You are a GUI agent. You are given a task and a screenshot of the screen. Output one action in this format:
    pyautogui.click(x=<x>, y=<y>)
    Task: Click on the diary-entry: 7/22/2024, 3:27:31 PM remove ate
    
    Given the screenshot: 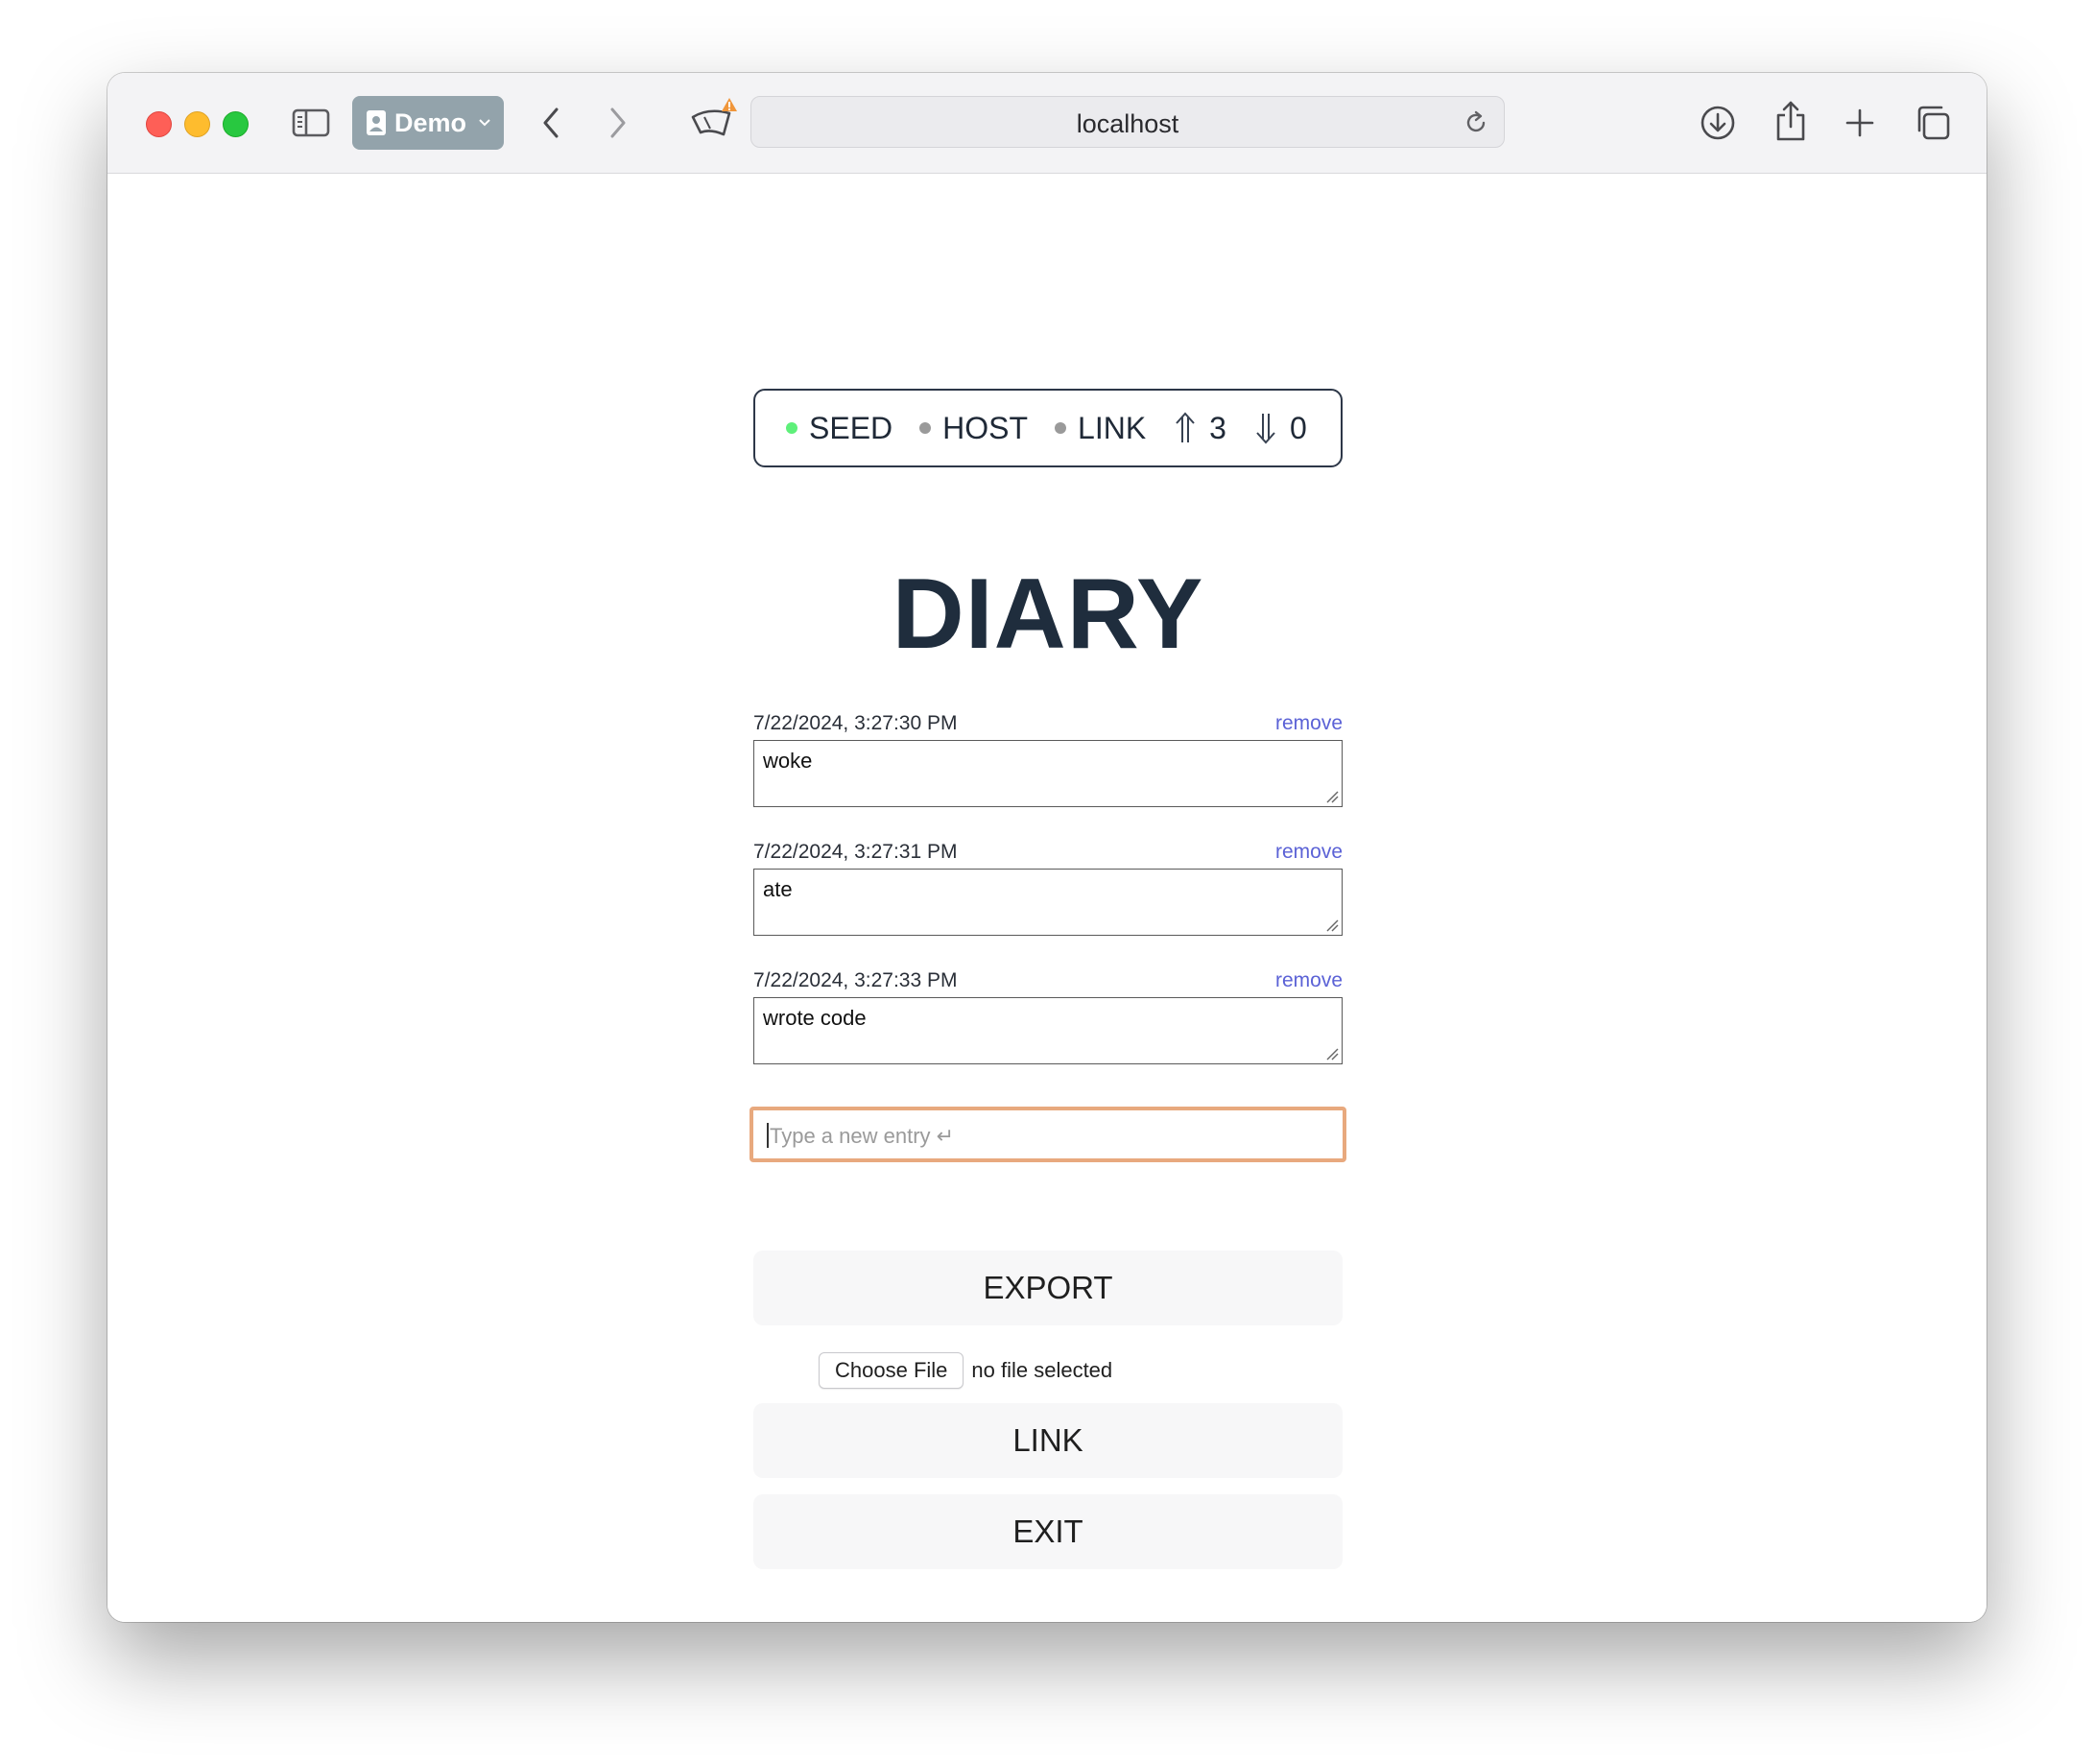 What is the action you would take?
    pyautogui.click(x=1048, y=888)
    